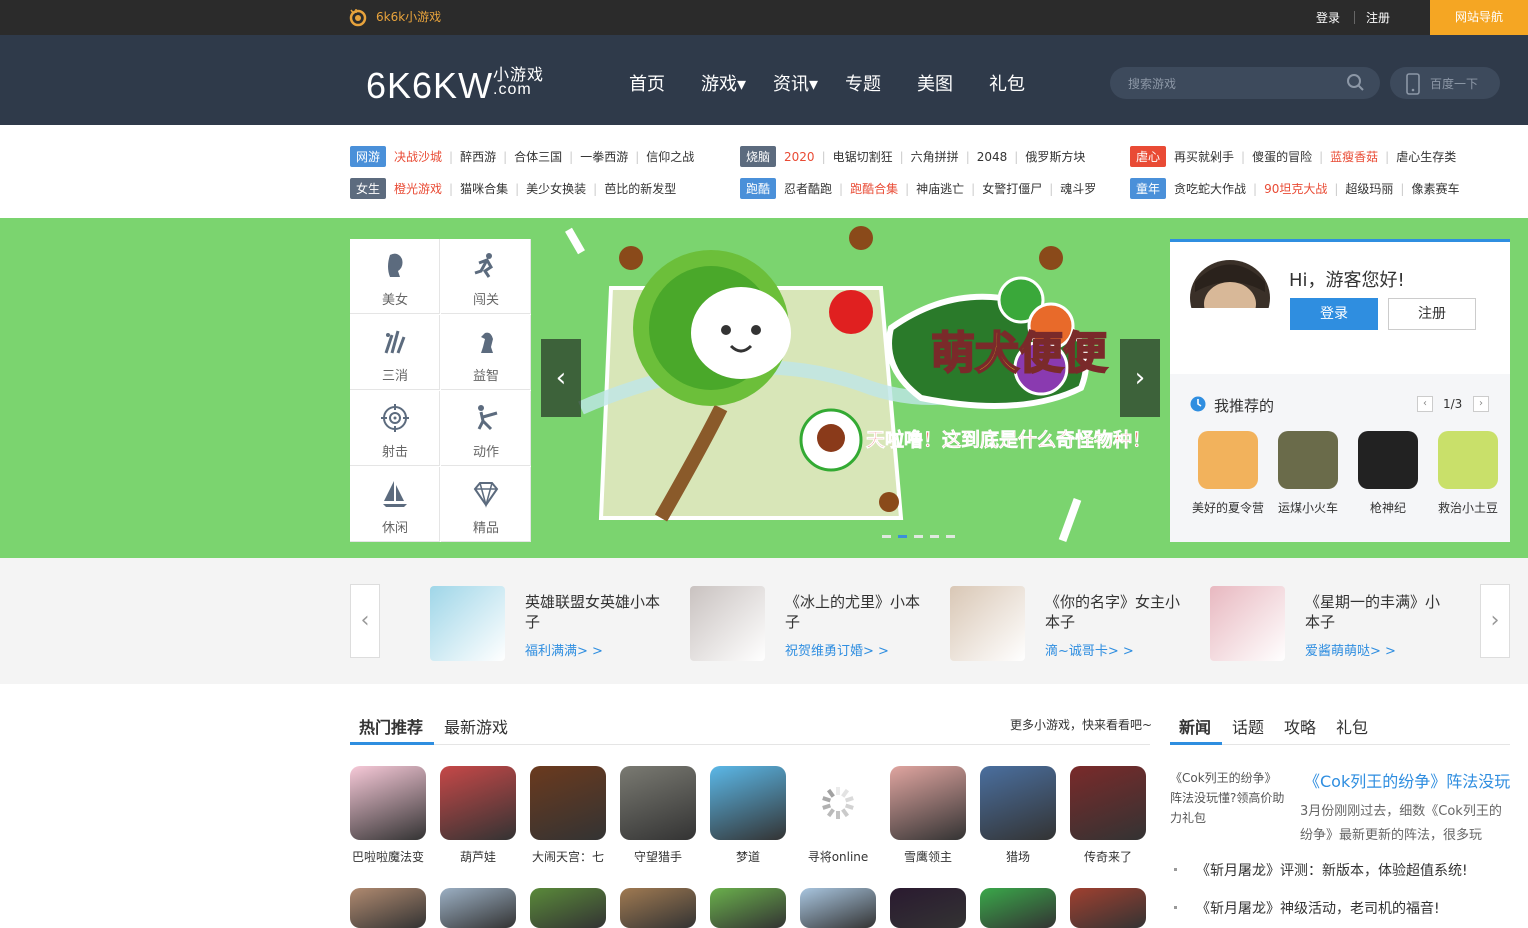 The width and height of the screenshot is (1528, 928). What do you see at coordinates (863, 83) in the screenshot?
I see `nav-topics: 专题` at bounding box center [863, 83].